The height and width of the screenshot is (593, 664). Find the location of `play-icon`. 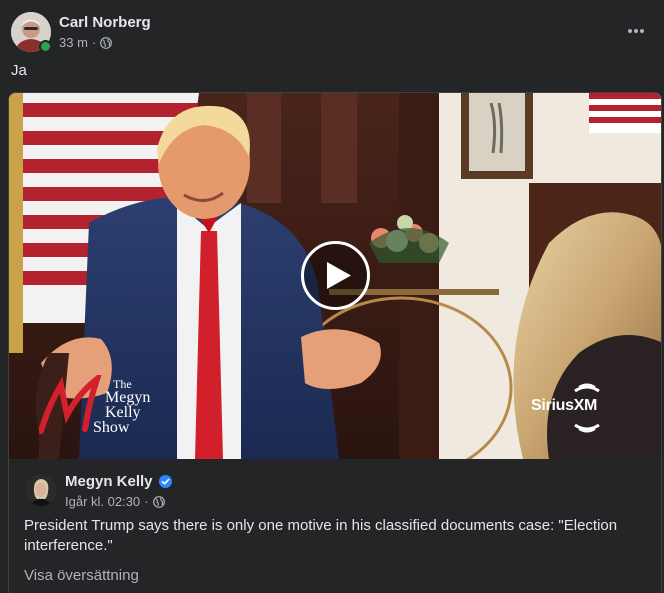

play-icon is located at coordinates (335, 275).